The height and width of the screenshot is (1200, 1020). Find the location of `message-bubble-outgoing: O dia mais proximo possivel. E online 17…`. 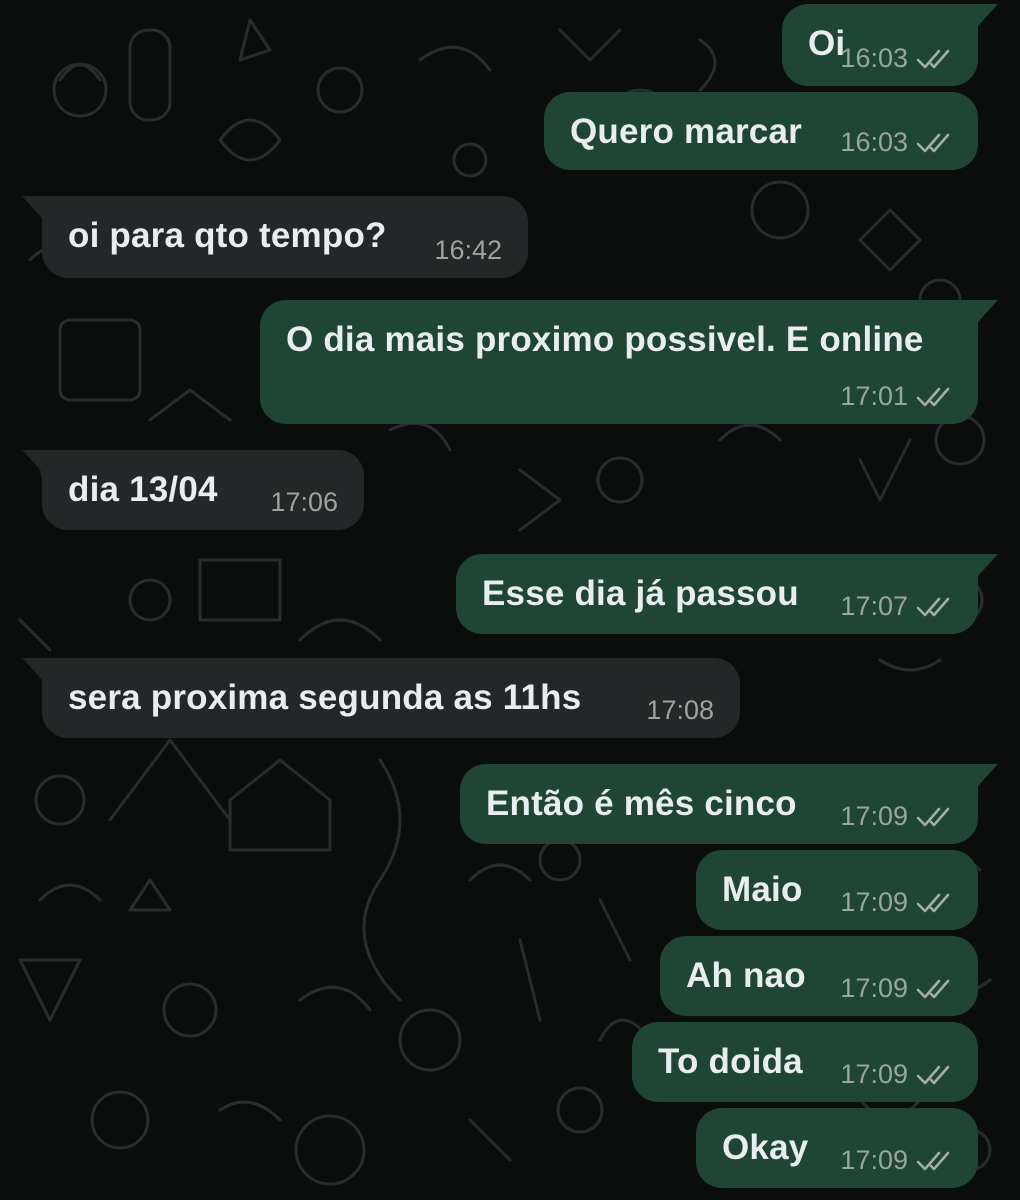

message-bubble-outgoing: O dia mais proximo possivel. E online 17… is located at coordinates (629, 362).